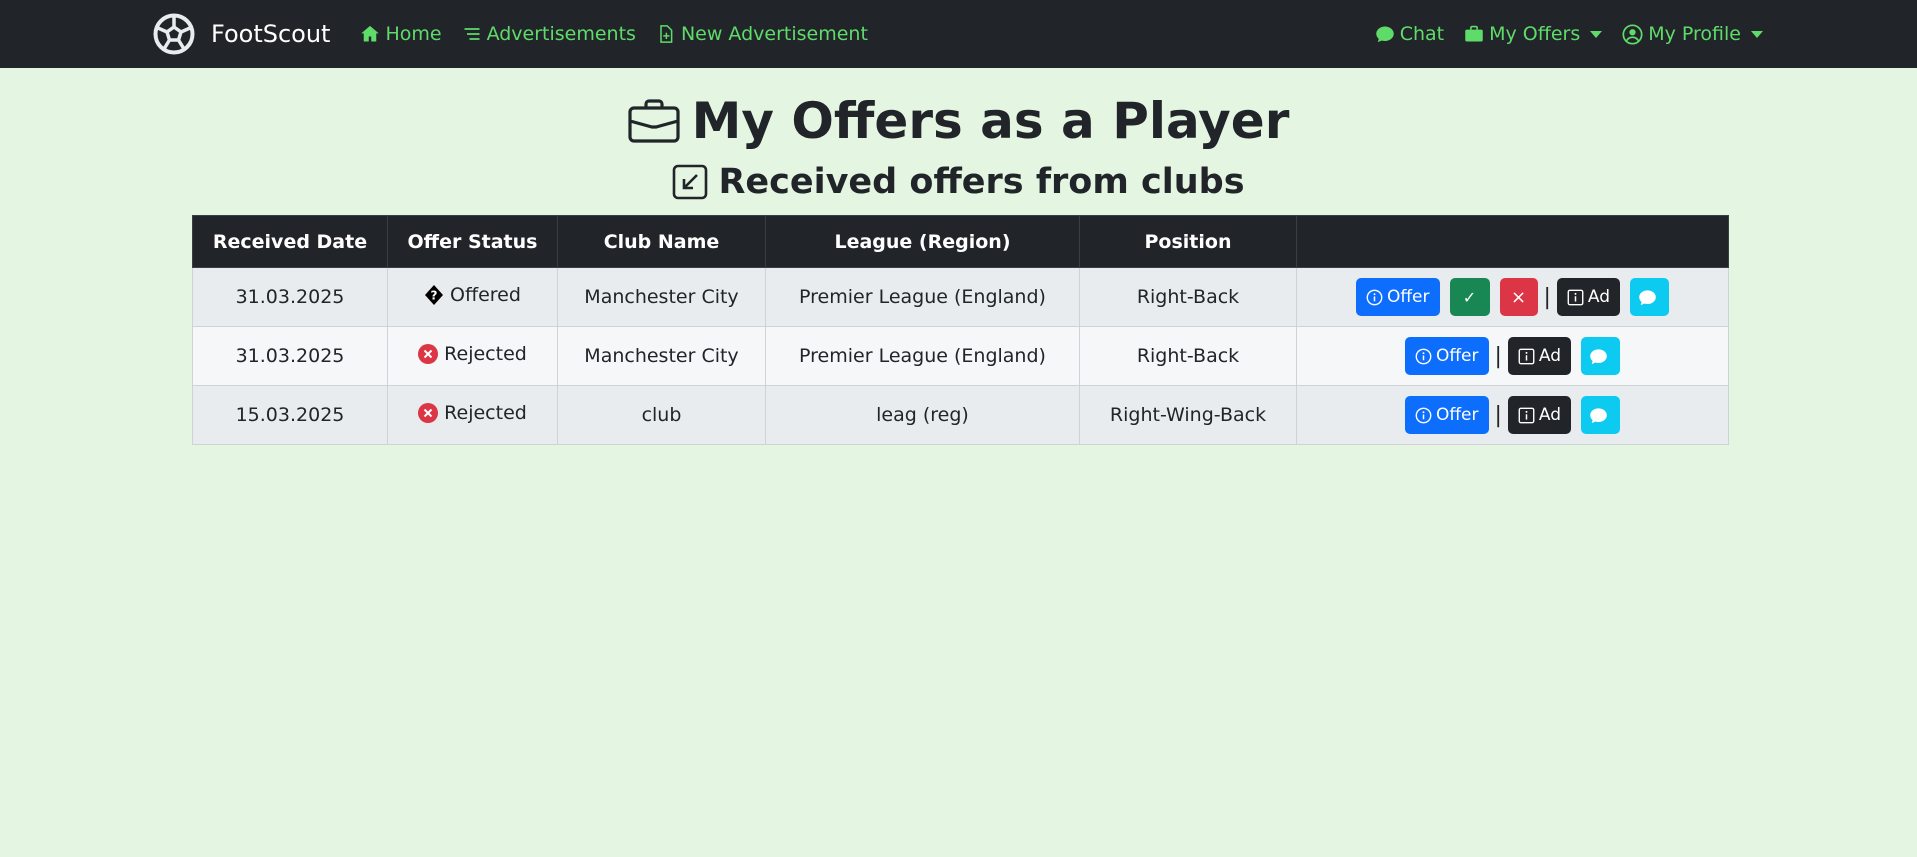 The width and height of the screenshot is (1917, 857). I want to click on status-text: Offered, so click(485, 294).